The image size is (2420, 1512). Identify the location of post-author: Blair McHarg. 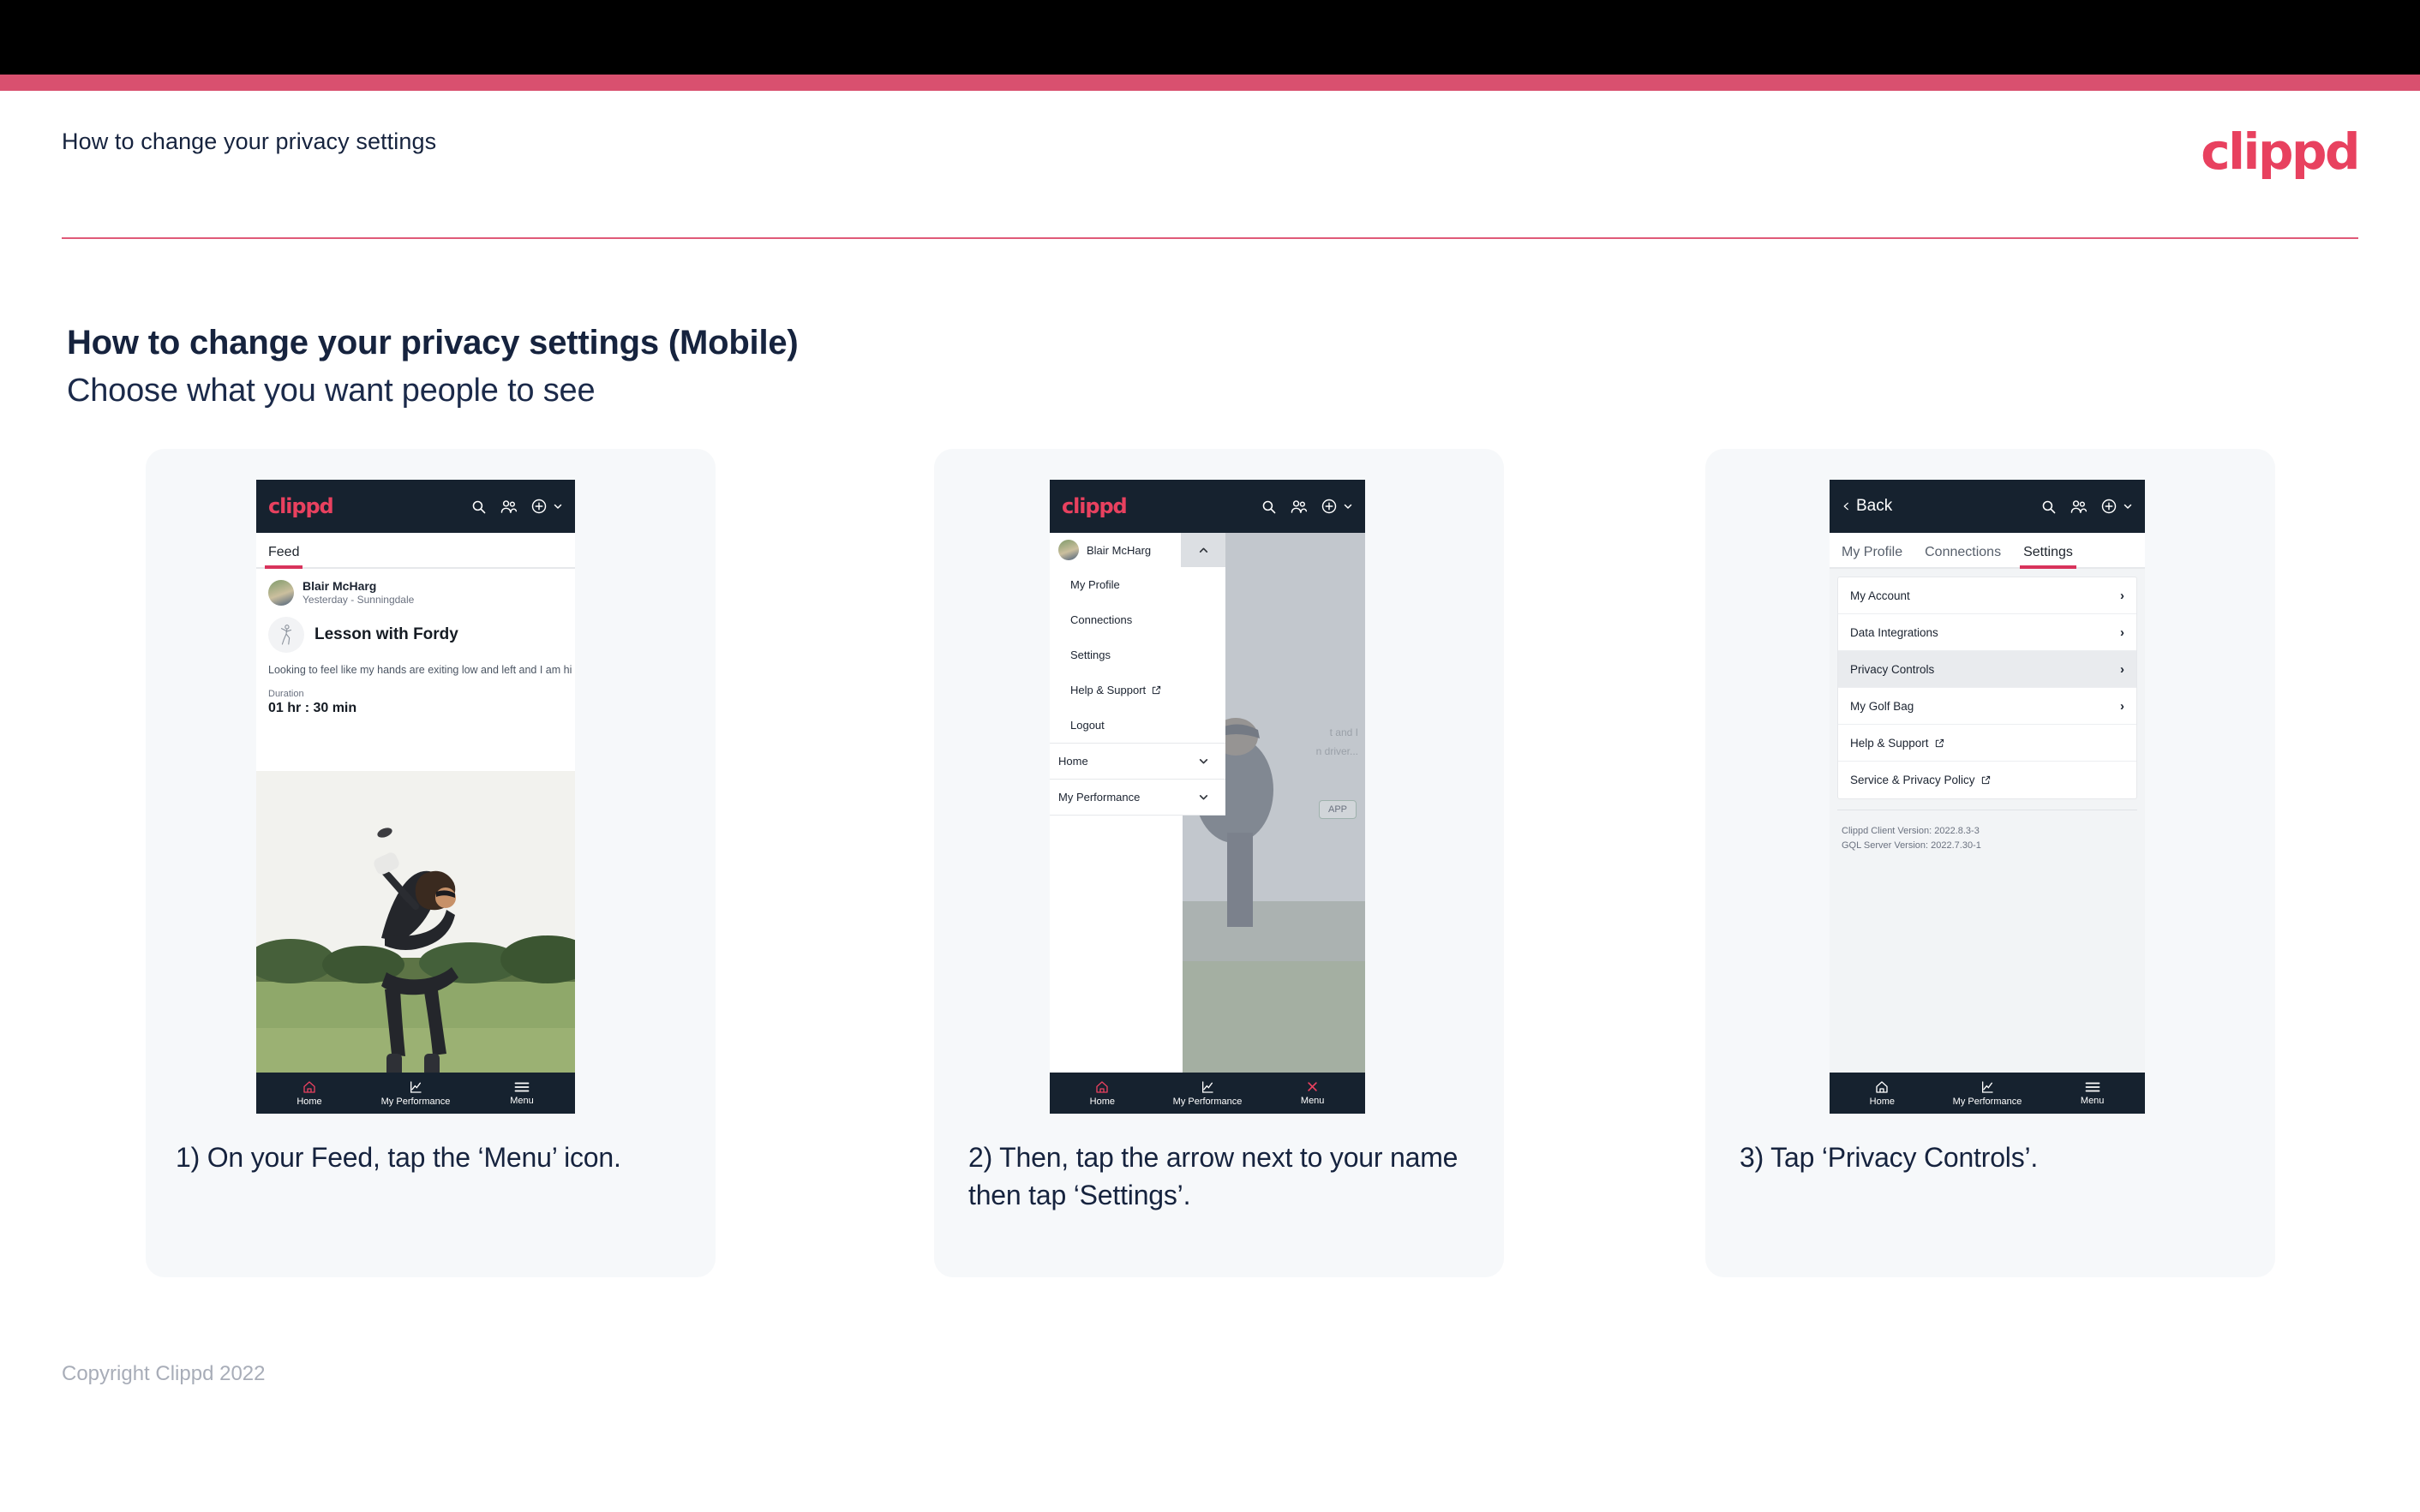
(339, 586).